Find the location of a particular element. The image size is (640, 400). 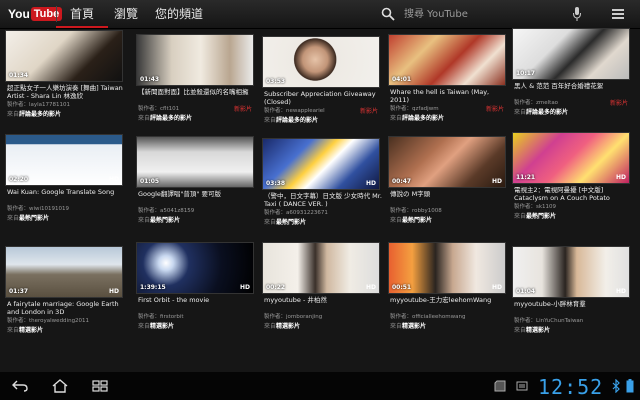

video-author: 製作者：sk1109 is located at coordinates (535, 207).